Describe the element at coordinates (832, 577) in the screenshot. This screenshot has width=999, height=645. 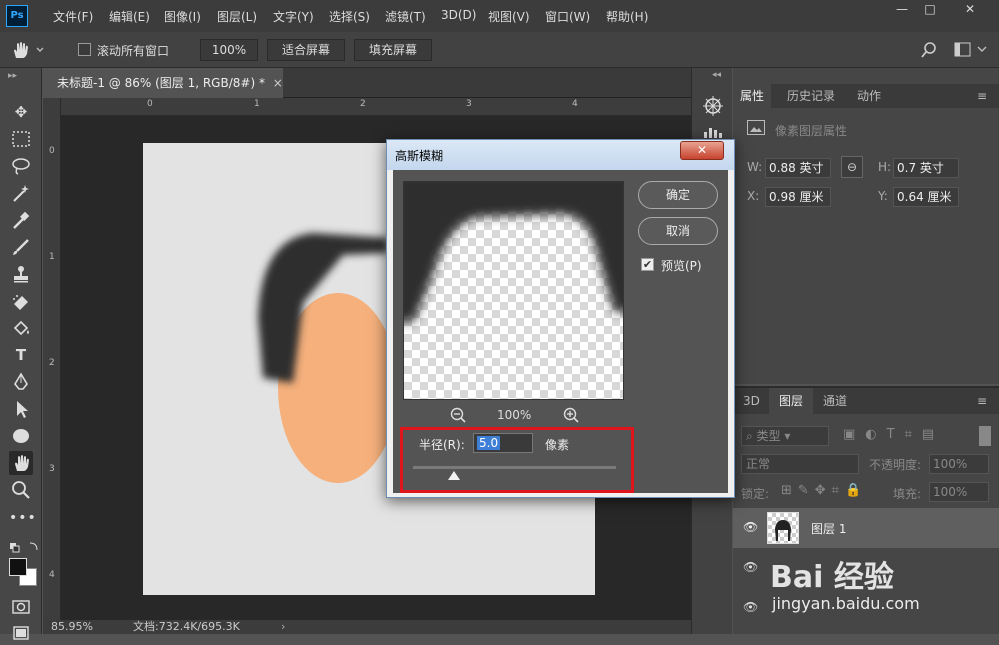
I see `baidu-watermark-logo: Bai 经验` at that location.